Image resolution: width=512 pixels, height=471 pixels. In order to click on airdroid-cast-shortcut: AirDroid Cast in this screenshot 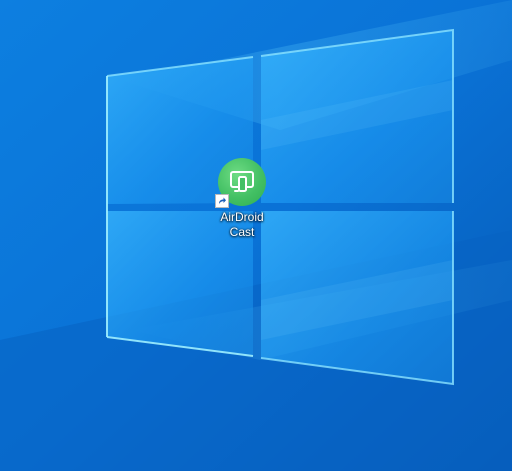, I will do `click(242, 202)`.